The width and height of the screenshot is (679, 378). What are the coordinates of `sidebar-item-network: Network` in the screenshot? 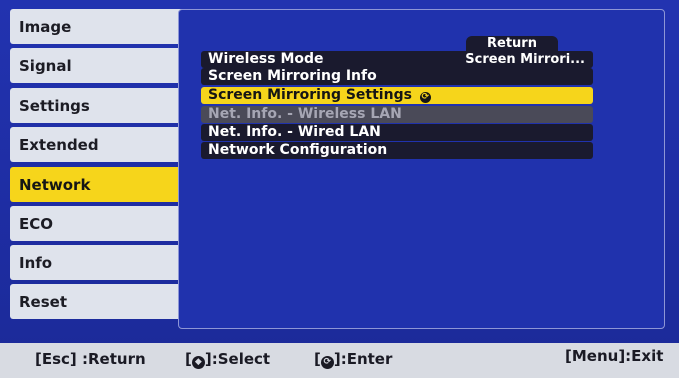 It's located at (99, 184).